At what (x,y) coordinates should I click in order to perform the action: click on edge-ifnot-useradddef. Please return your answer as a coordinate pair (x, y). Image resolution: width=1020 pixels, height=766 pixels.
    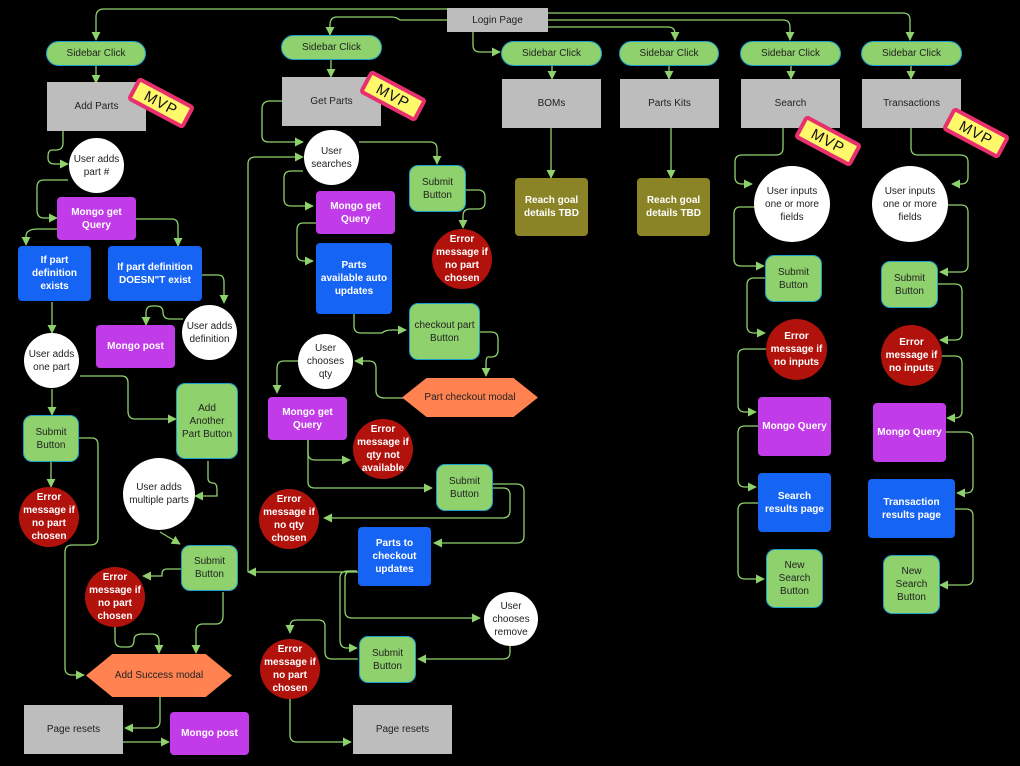
    Looking at the image, I should click on (215, 289).